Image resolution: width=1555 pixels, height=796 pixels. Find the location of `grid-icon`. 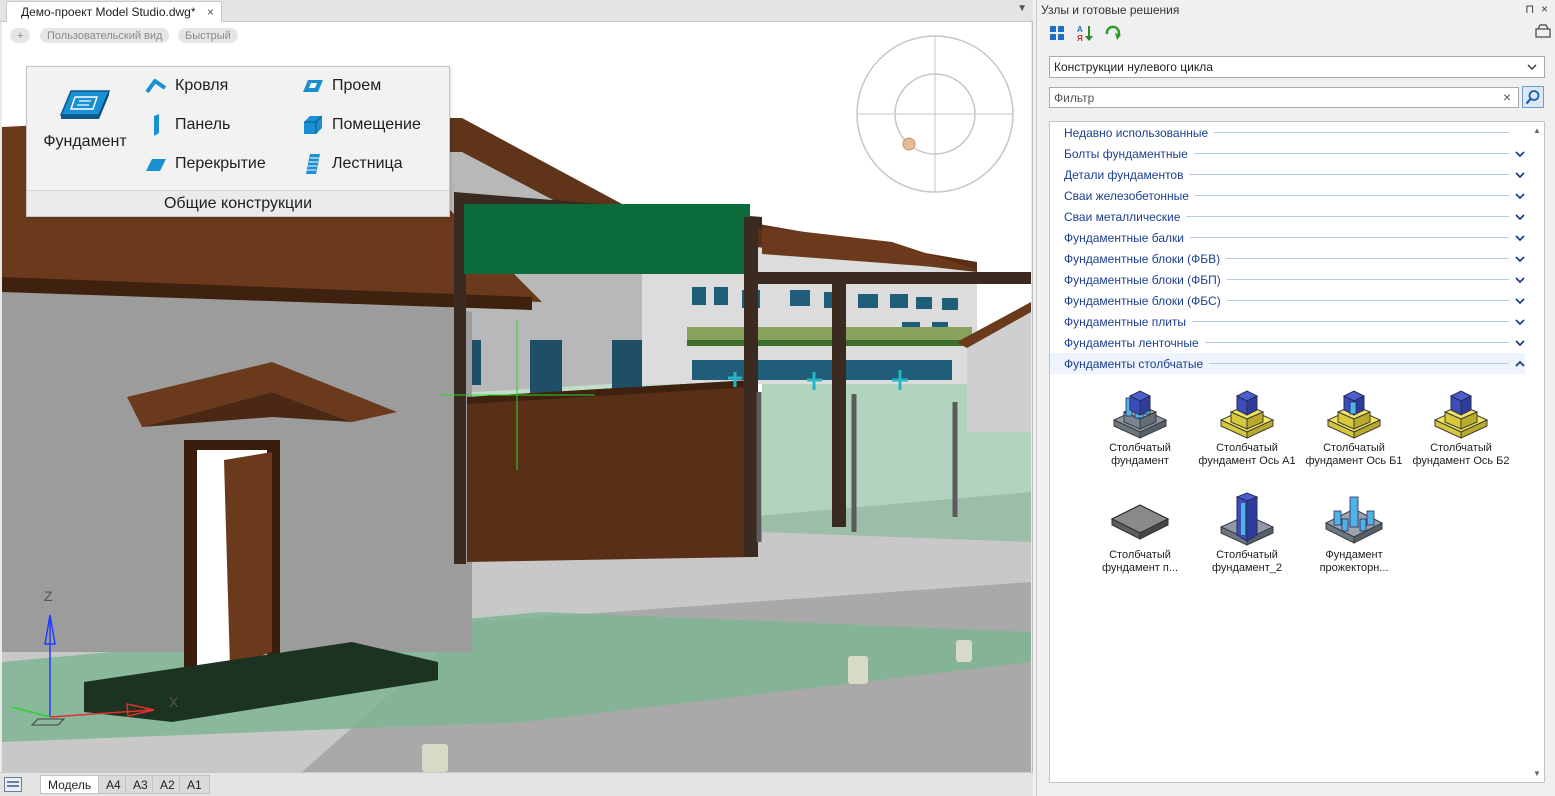

grid-icon is located at coordinates (1057, 33).